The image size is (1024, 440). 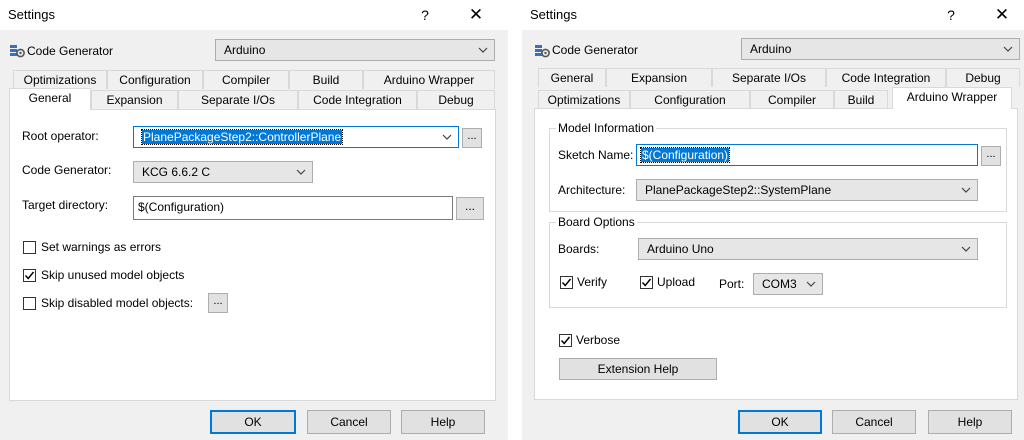 What do you see at coordinates (117, 303) in the screenshot?
I see `skip-disabled-label: Skip disabled model objects:` at bounding box center [117, 303].